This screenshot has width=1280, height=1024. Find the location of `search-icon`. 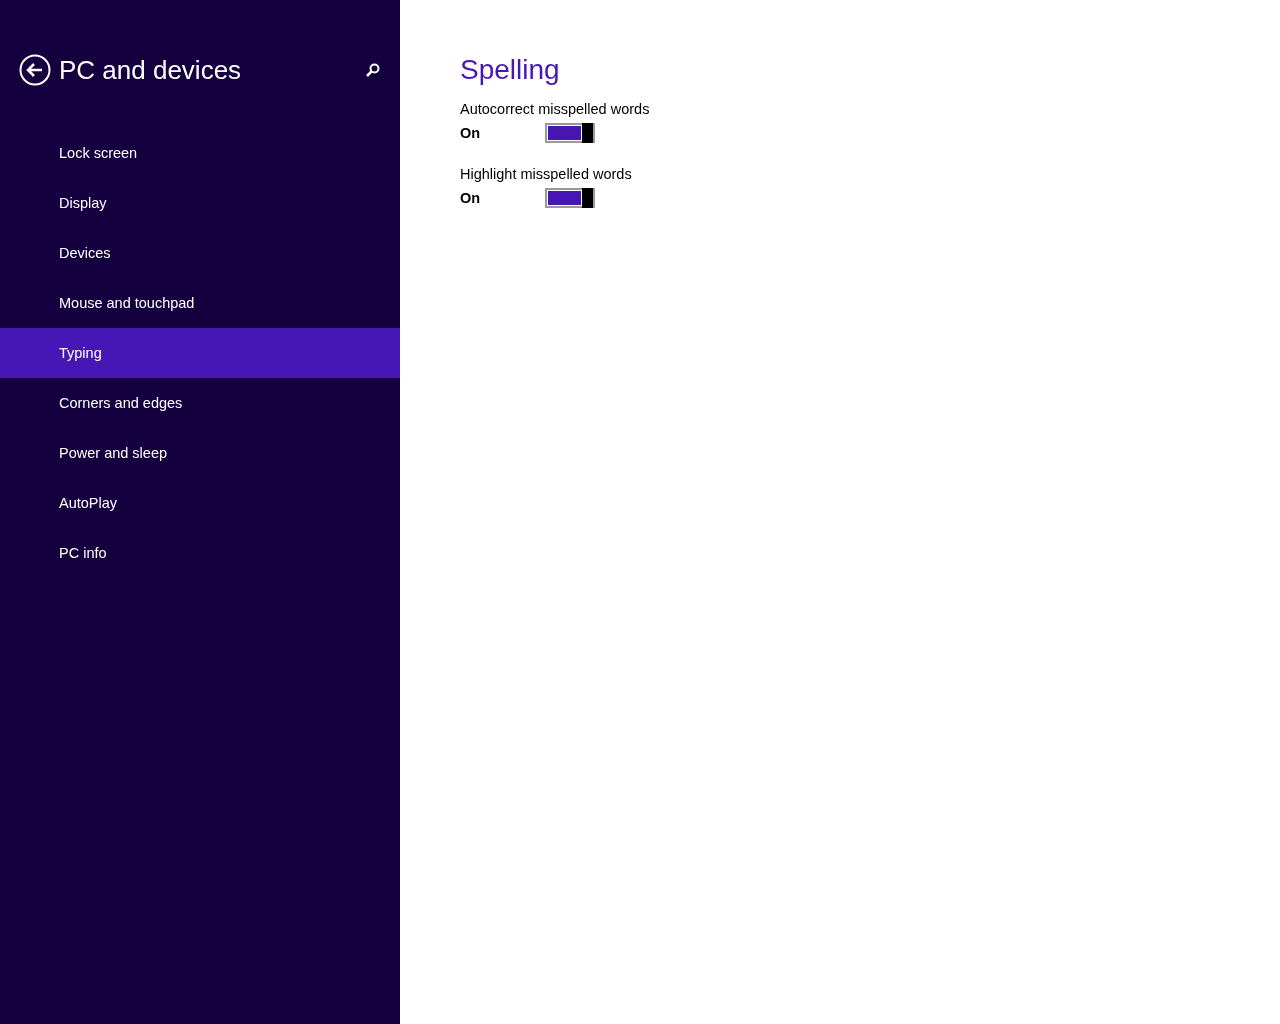

search-icon is located at coordinates (373, 70).